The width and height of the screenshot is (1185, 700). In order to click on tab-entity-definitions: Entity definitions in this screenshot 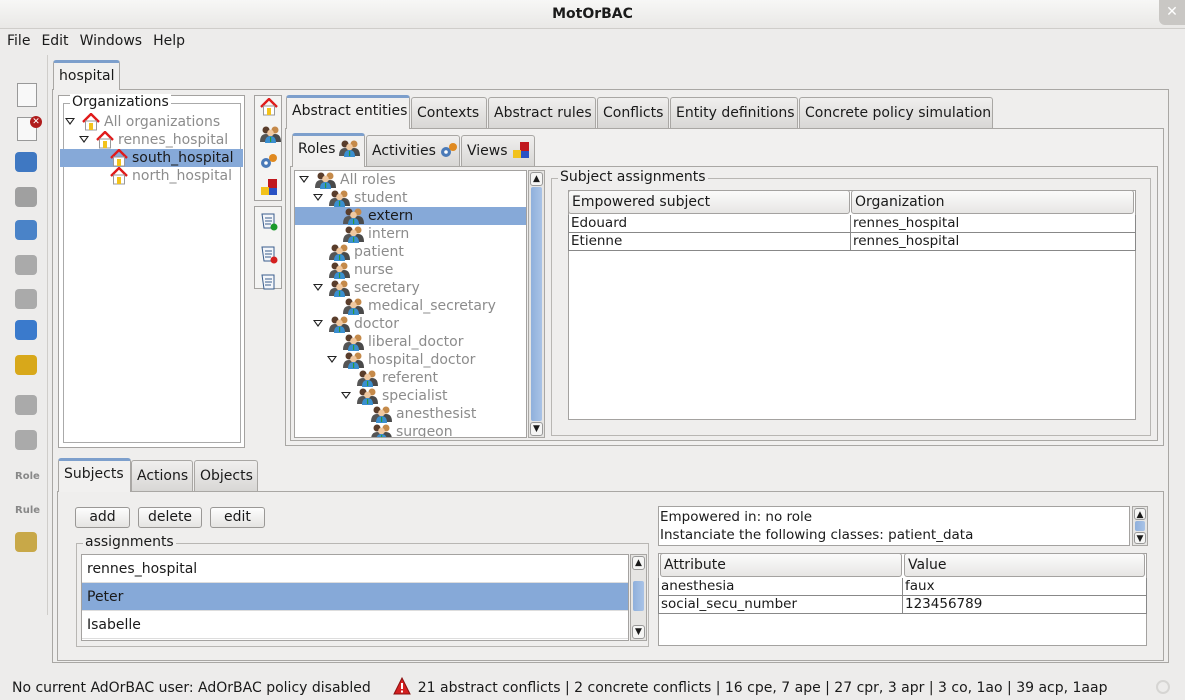, I will do `click(734, 112)`.